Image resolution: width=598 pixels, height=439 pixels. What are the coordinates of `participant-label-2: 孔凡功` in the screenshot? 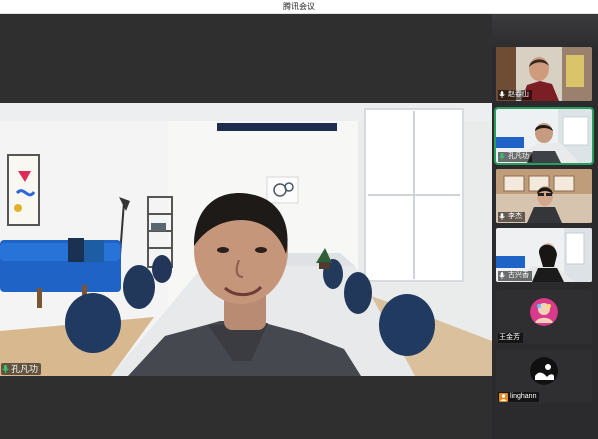 It's located at (515, 157).